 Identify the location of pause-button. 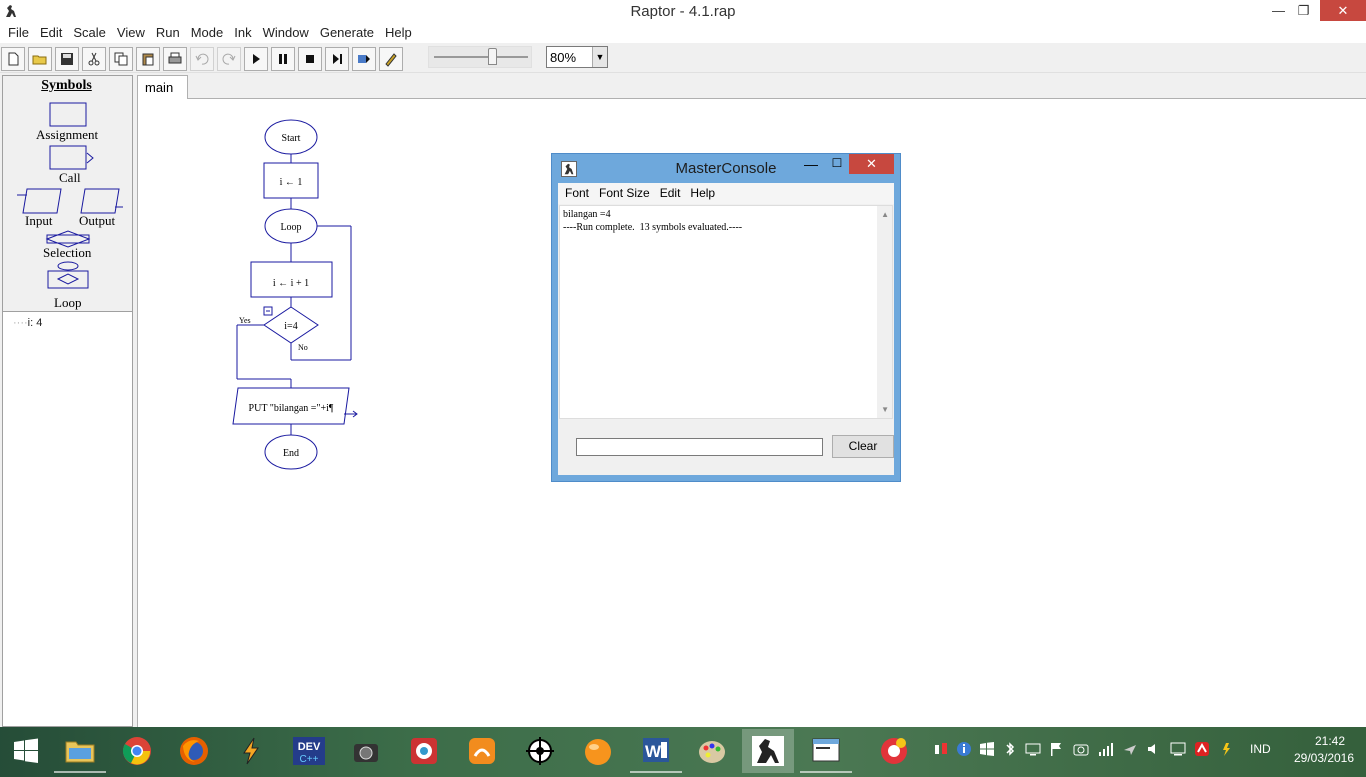
(283, 59).